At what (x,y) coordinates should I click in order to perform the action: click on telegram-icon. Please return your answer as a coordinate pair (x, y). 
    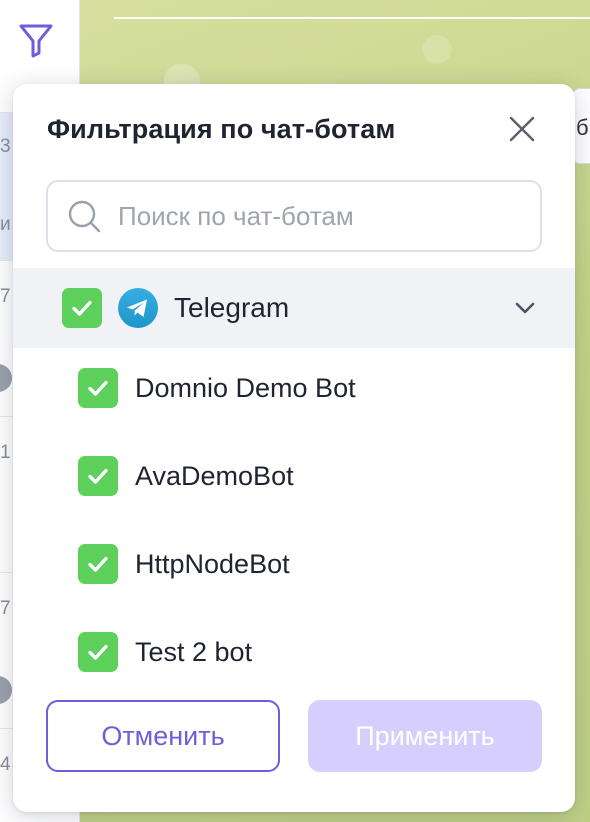
    Looking at the image, I should click on (138, 308).